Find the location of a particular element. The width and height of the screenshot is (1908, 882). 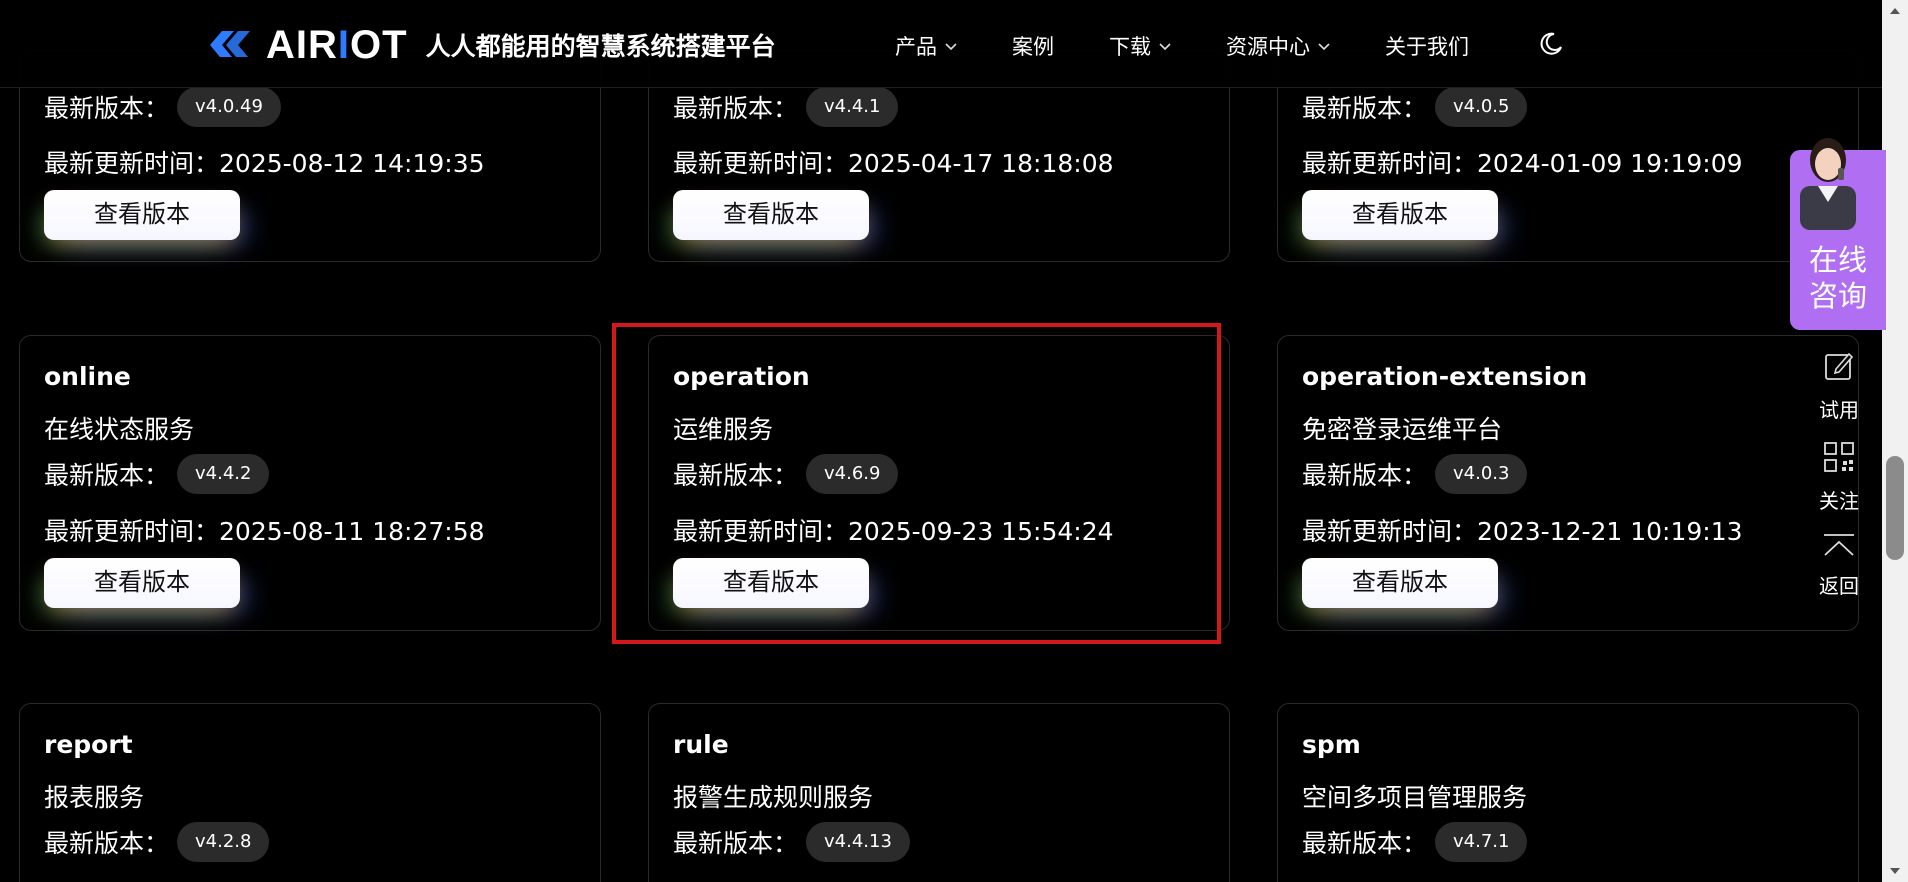

version-row: 最新版本： v4.4.1 is located at coordinates (786, 107).